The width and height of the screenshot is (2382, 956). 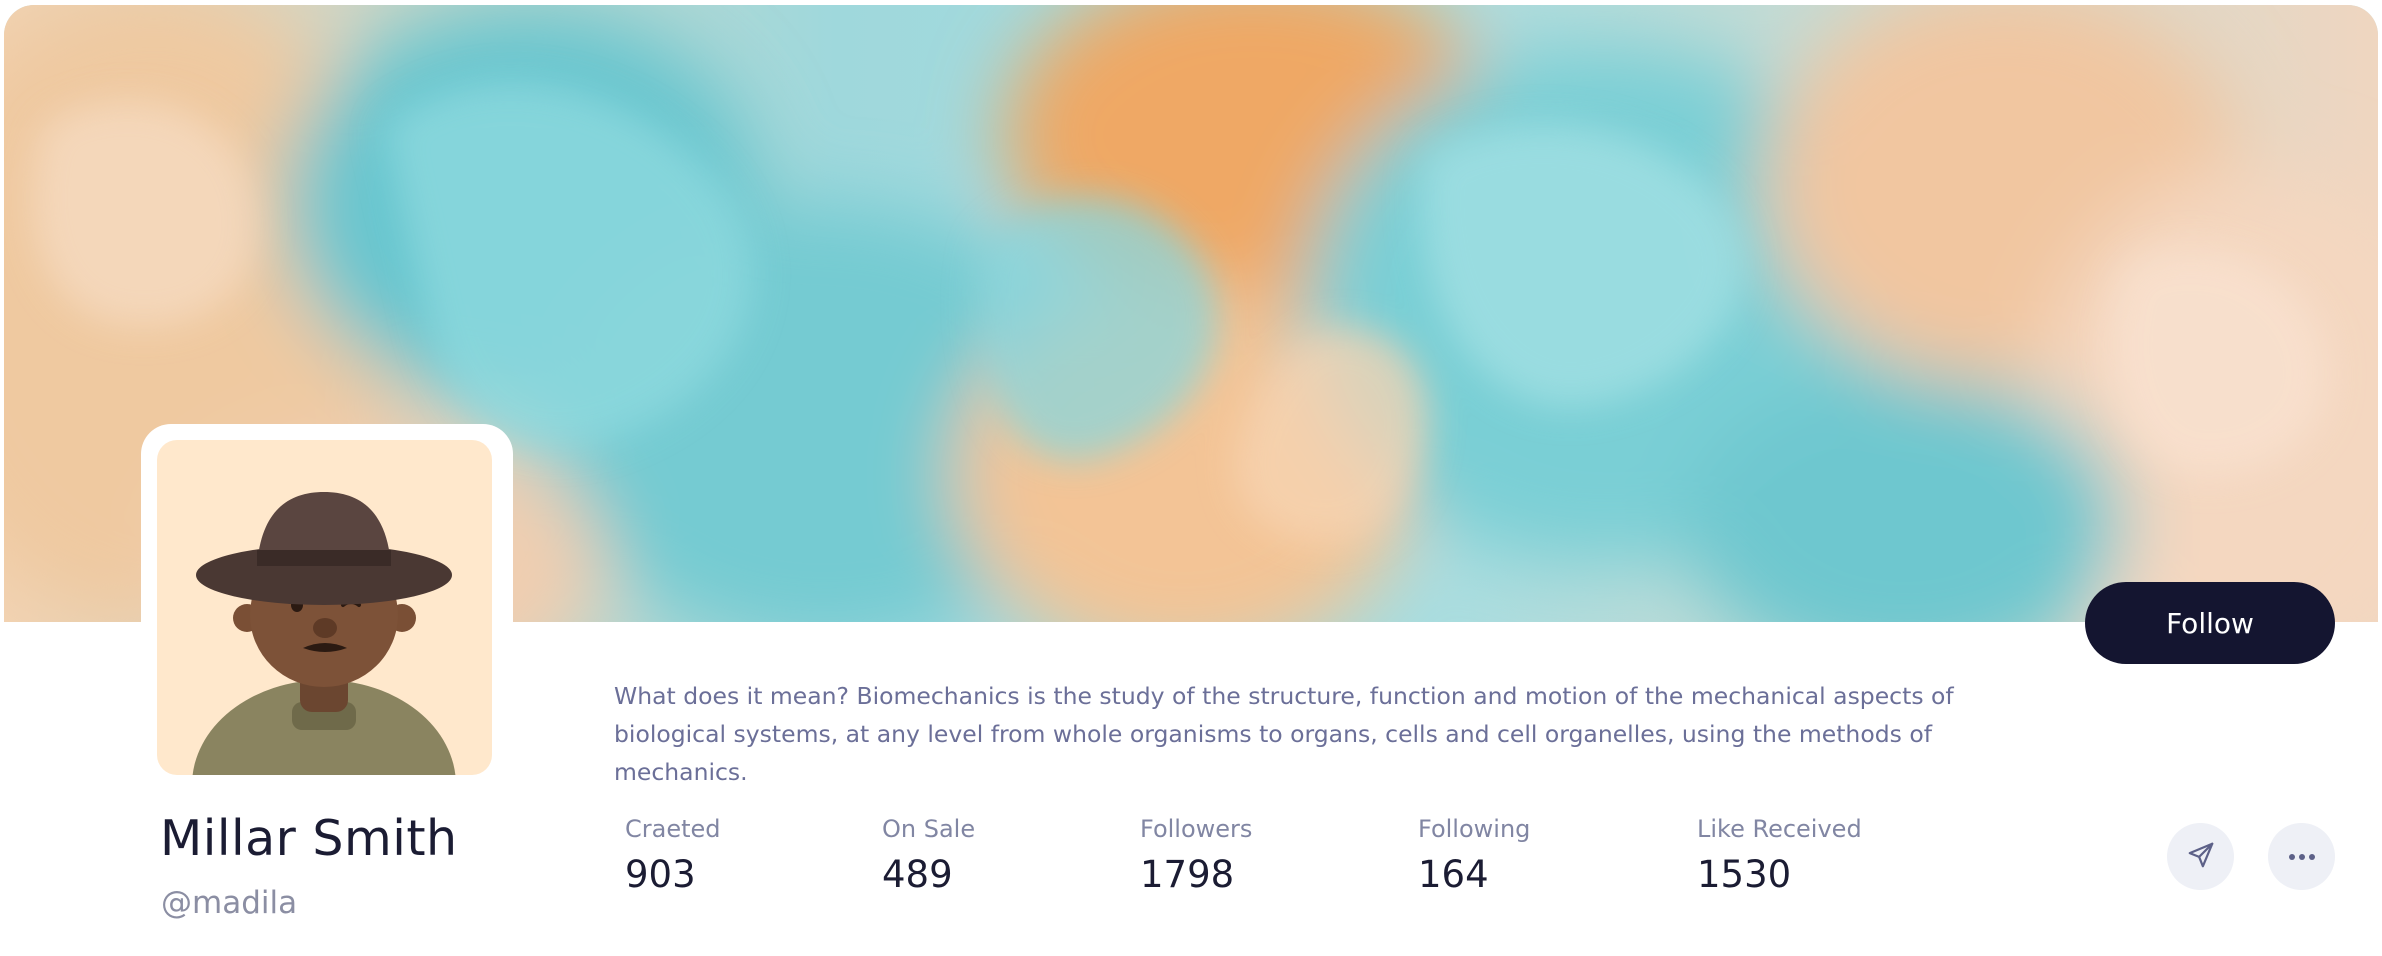 I want to click on stat-on-sale: On Sale 489, so click(x=928, y=855).